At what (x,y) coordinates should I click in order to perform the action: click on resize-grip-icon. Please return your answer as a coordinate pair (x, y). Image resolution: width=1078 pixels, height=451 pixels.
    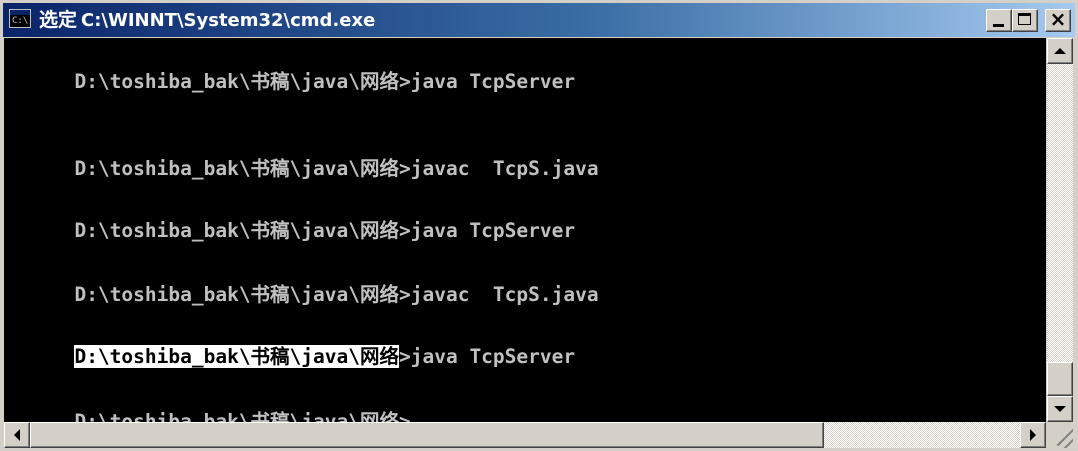
    Looking at the image, I should click on (1060, 435).